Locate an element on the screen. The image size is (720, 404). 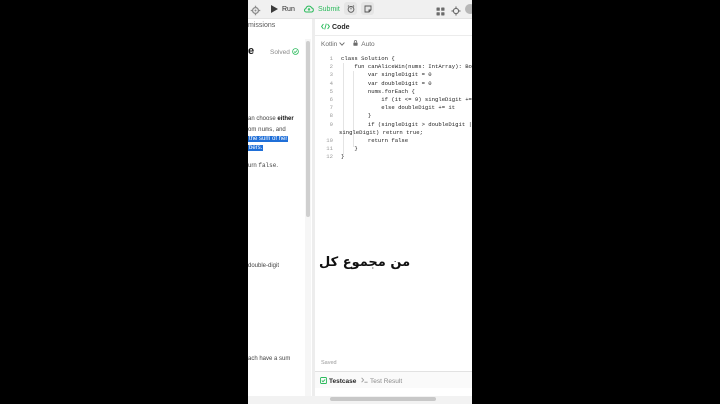
cloud-upload-icon is located at coordinates (309, 9).